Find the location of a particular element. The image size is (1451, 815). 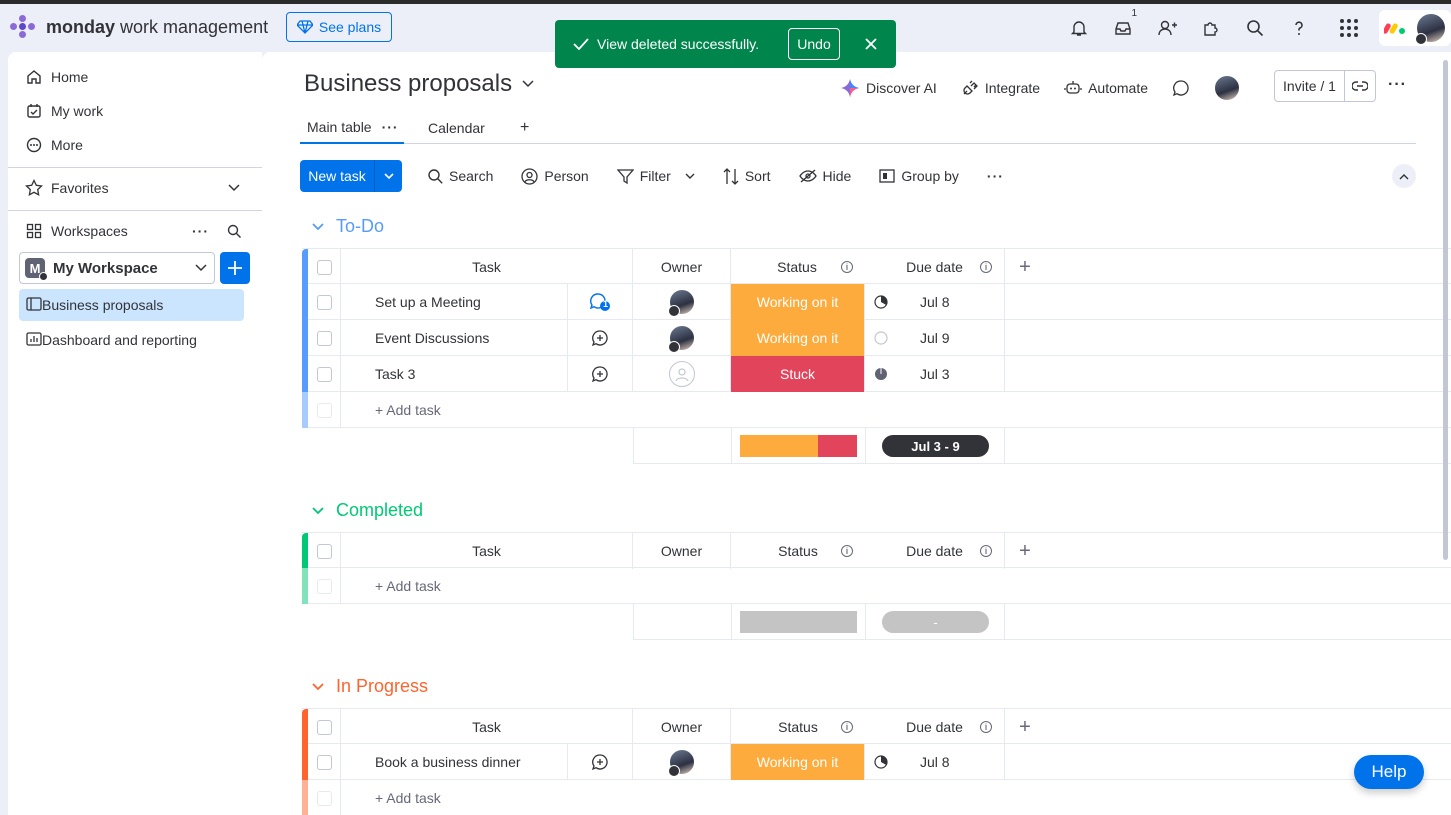

help-button: Help is located at coordinates (1389, 772).